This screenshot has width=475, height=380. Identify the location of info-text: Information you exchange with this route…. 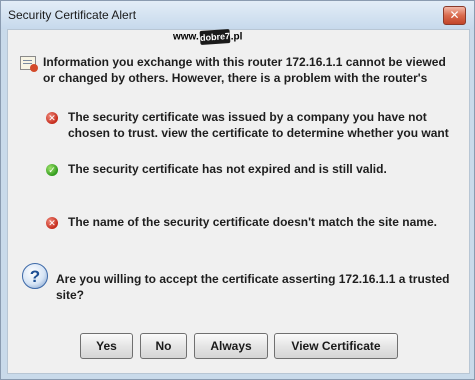
(253, 69).